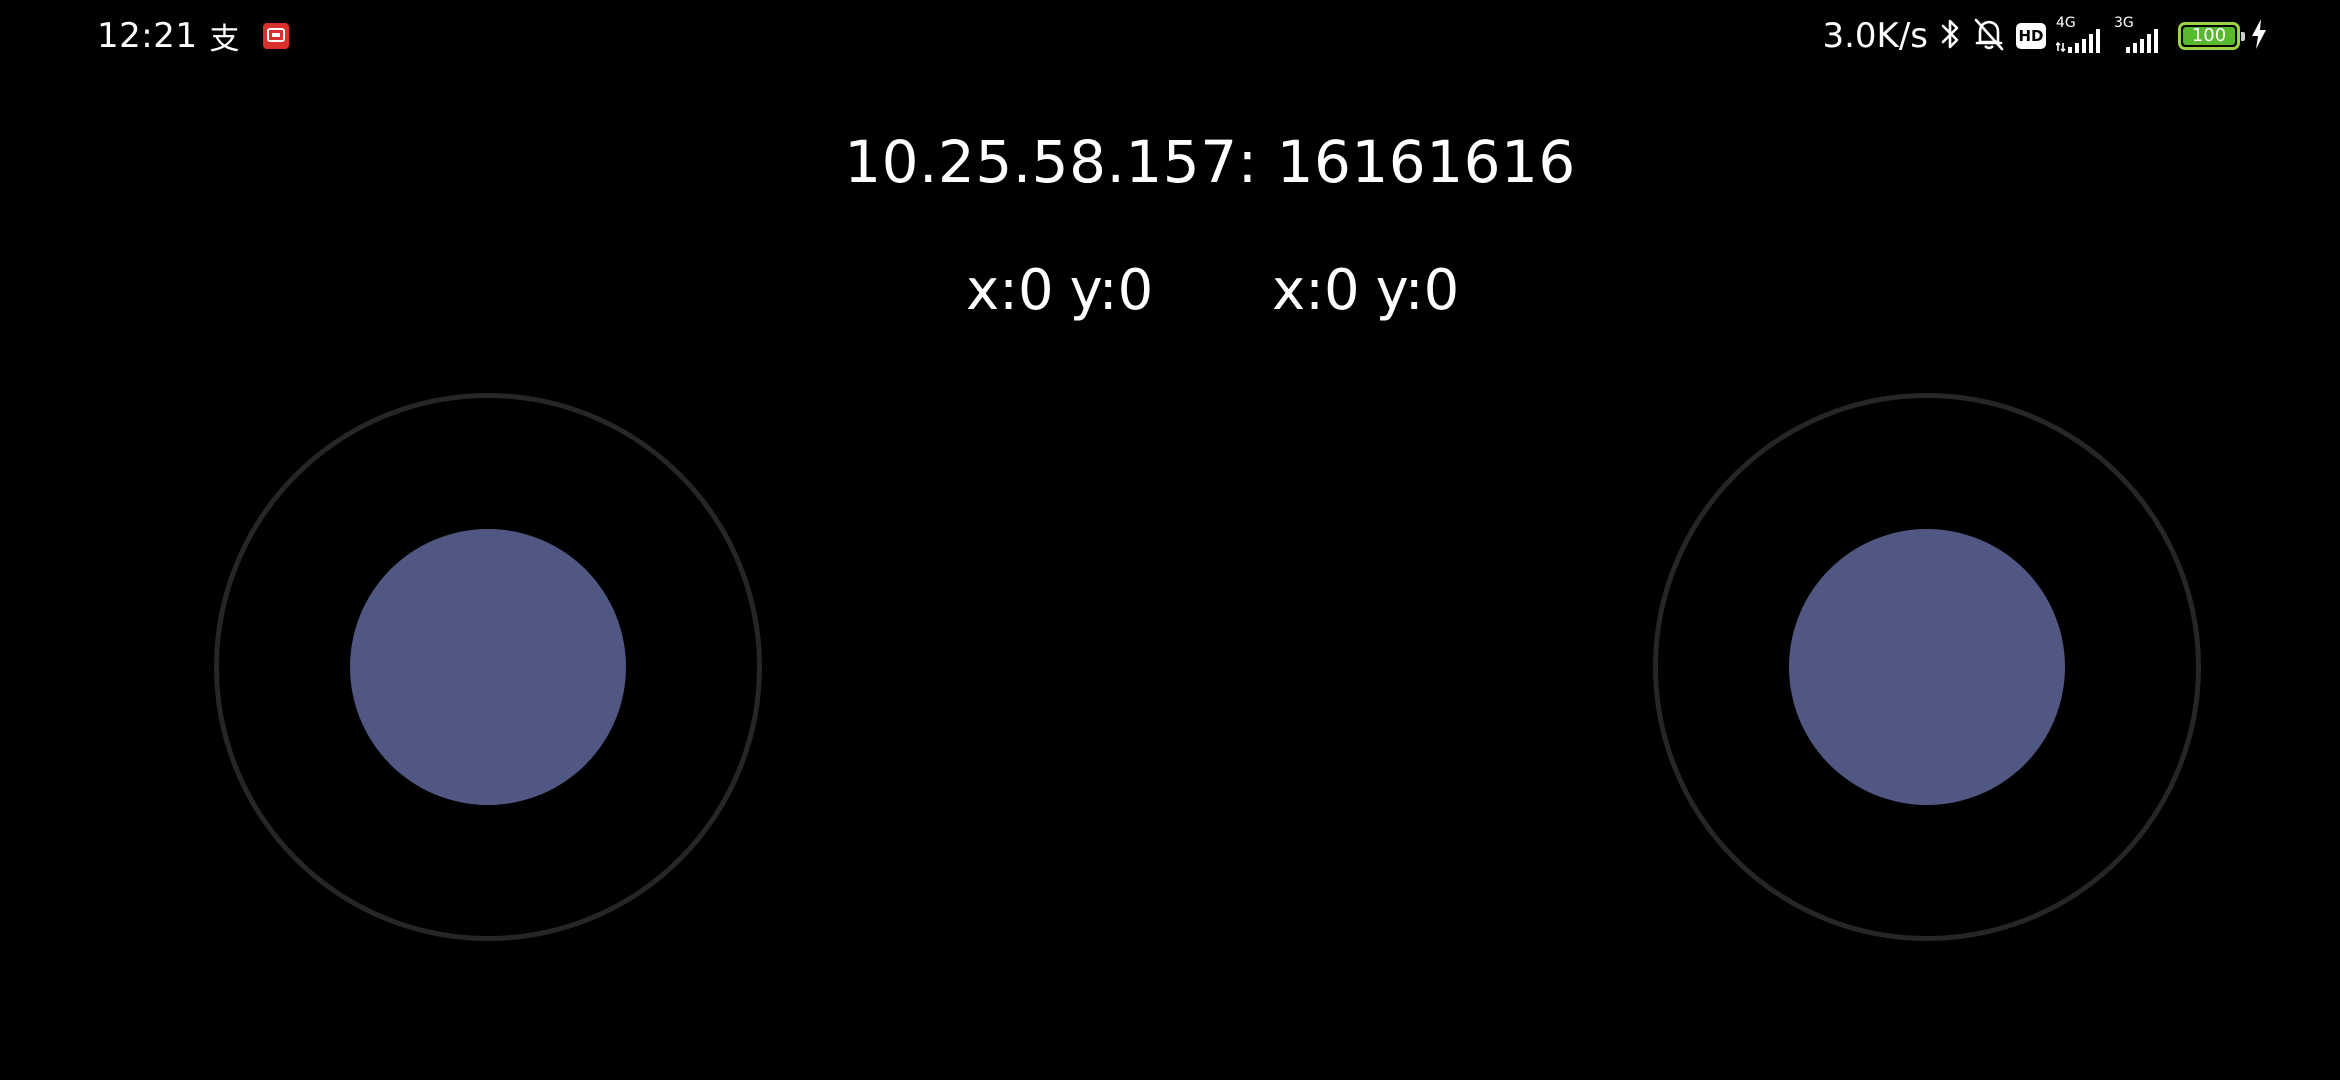 The image size is (2340, 1080). Describe the element at coordinates (2138, 34) in the screenshot. I see `sim2-signal-icon: 3G` at that location.